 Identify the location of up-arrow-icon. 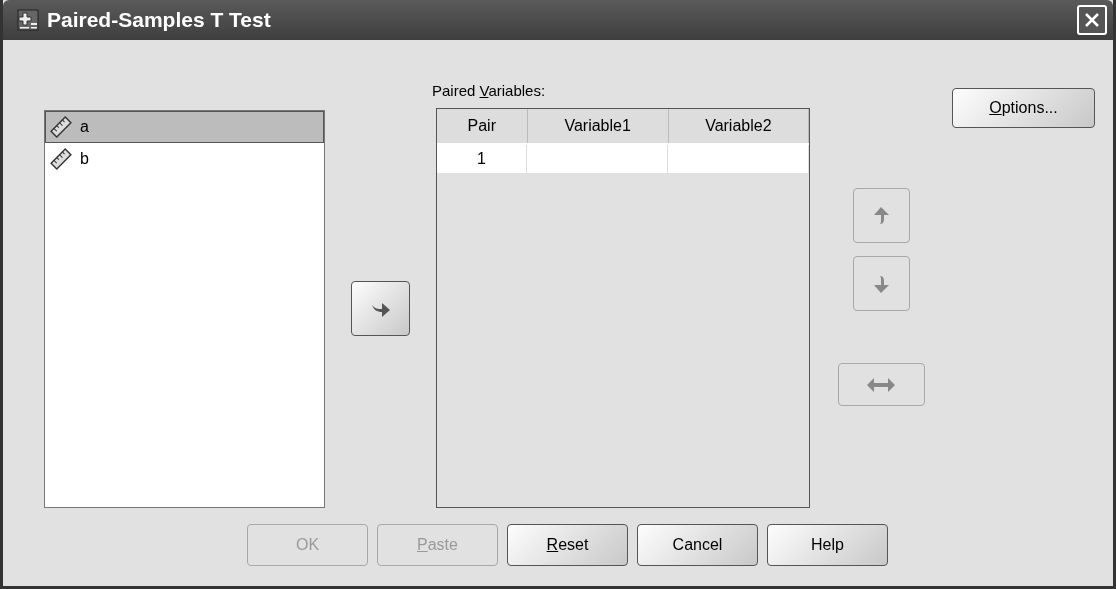
(881, 215).